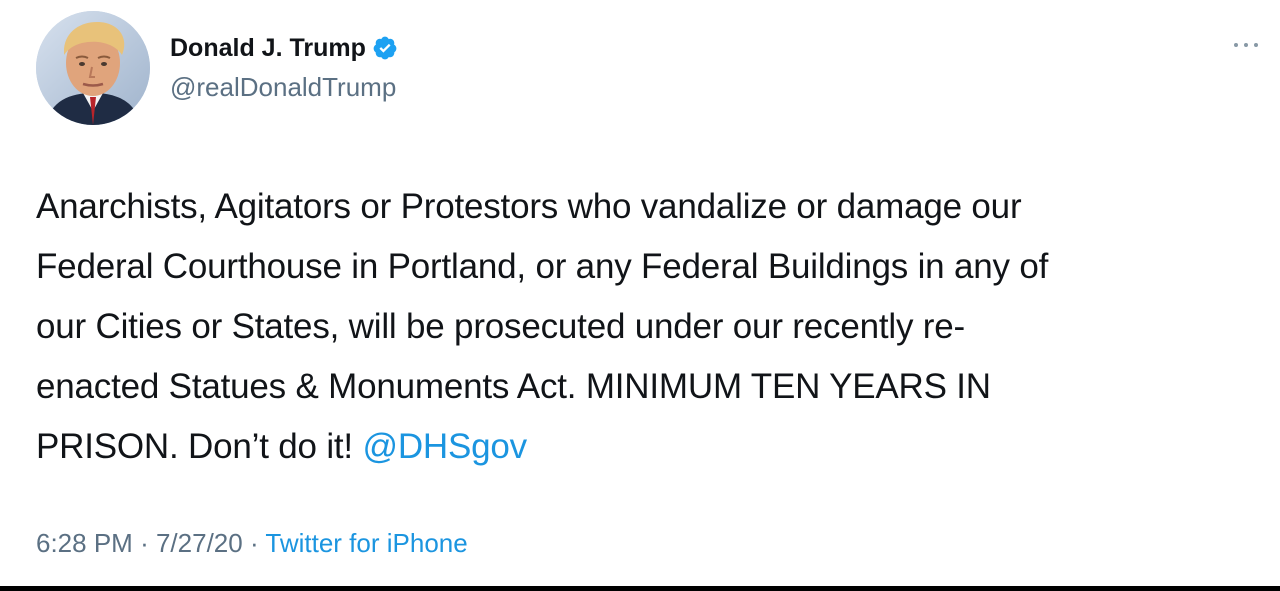  What do you see at coordinates (640, 588) in the screenshot?
I see `bottom-divider` at bounding box center [640, 588].